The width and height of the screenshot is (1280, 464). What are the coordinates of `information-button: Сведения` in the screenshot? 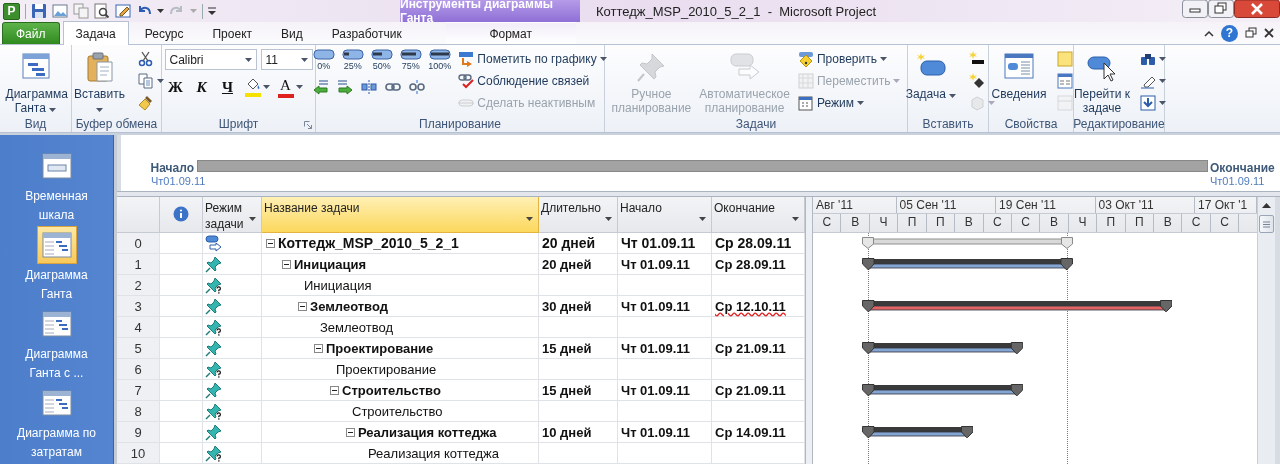 It's located at (1019, 76).